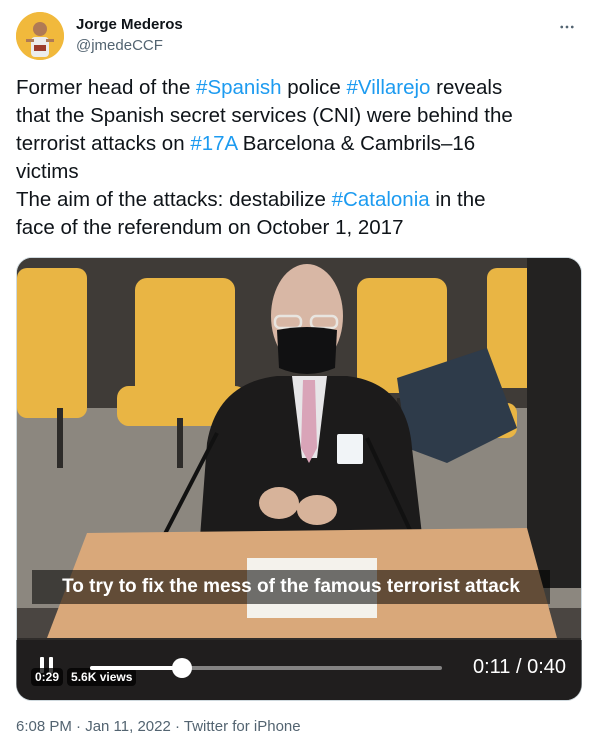  Describe the element at coordinates (136, 668) in the screenshot. I see `progress-fill` at that location.